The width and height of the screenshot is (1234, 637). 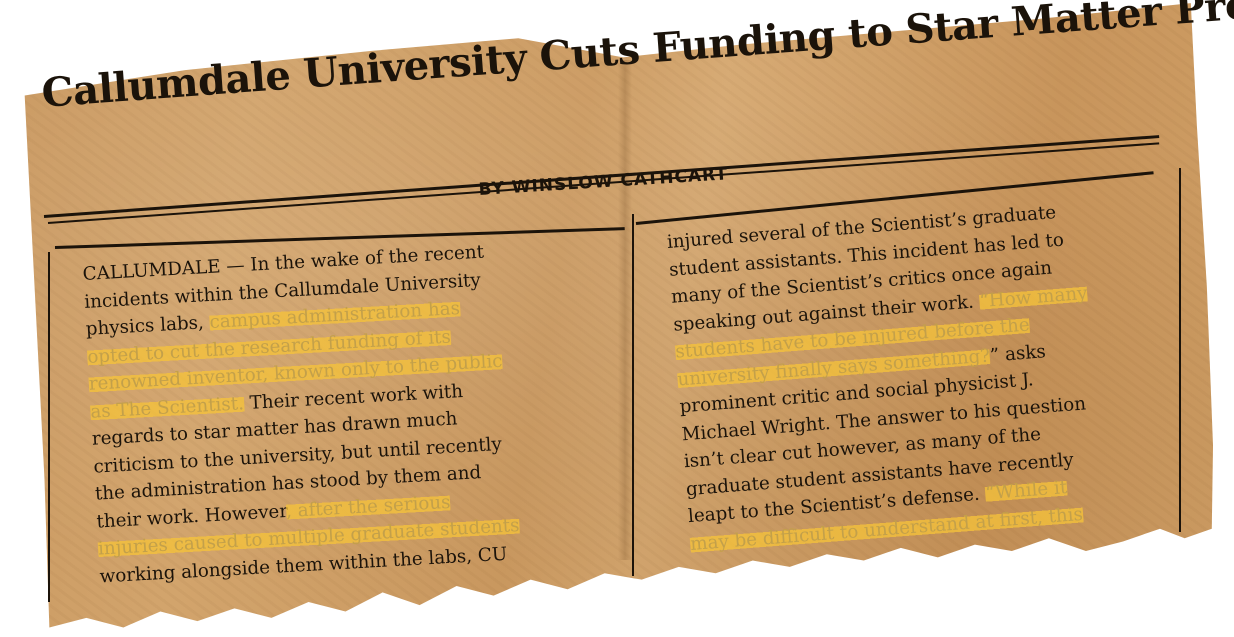 What do you see at coordinates (1026, 491) in the screenshot?
I see `highlighted-text: “While it` at bounding box center [1026, 491].